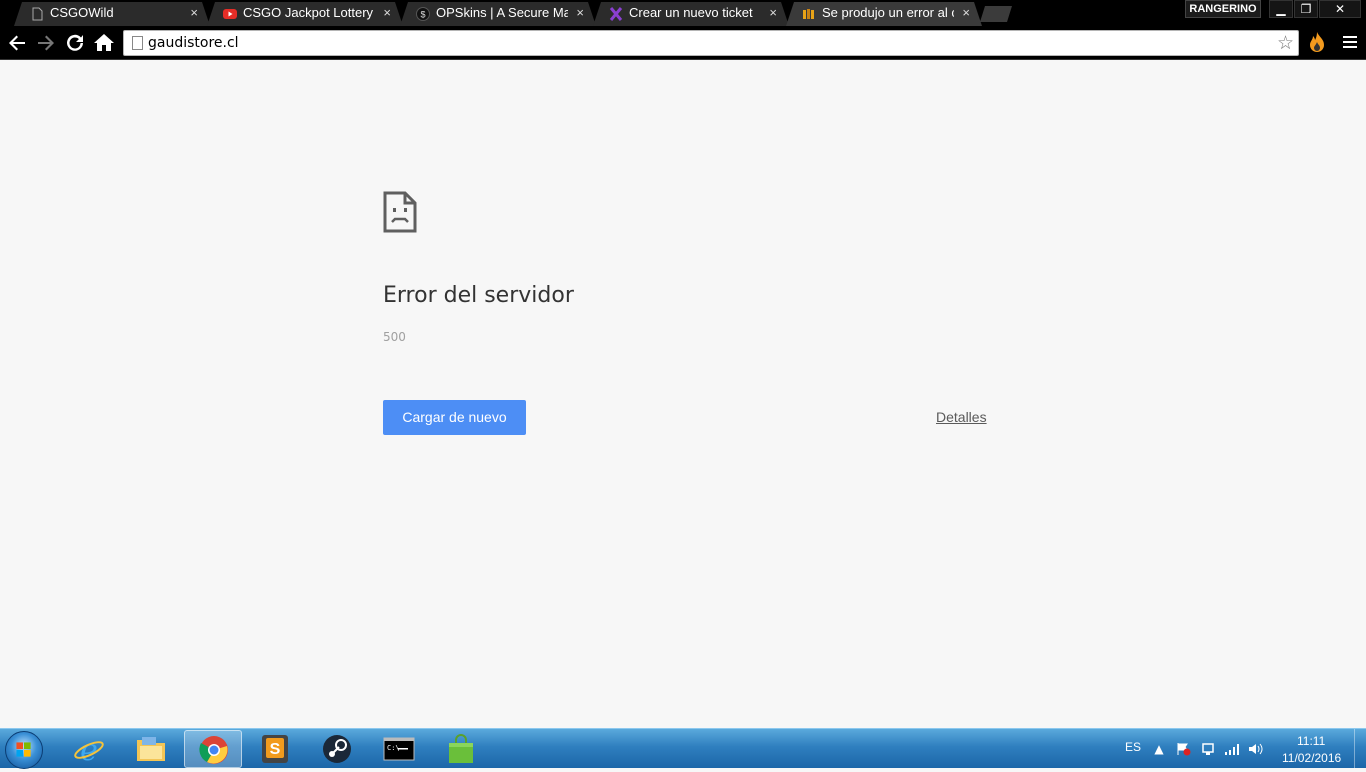  What do you see at coordinates (961, 417) in the screenshot?
I see `details-link: Detalles` at bounding box center [961, 417].